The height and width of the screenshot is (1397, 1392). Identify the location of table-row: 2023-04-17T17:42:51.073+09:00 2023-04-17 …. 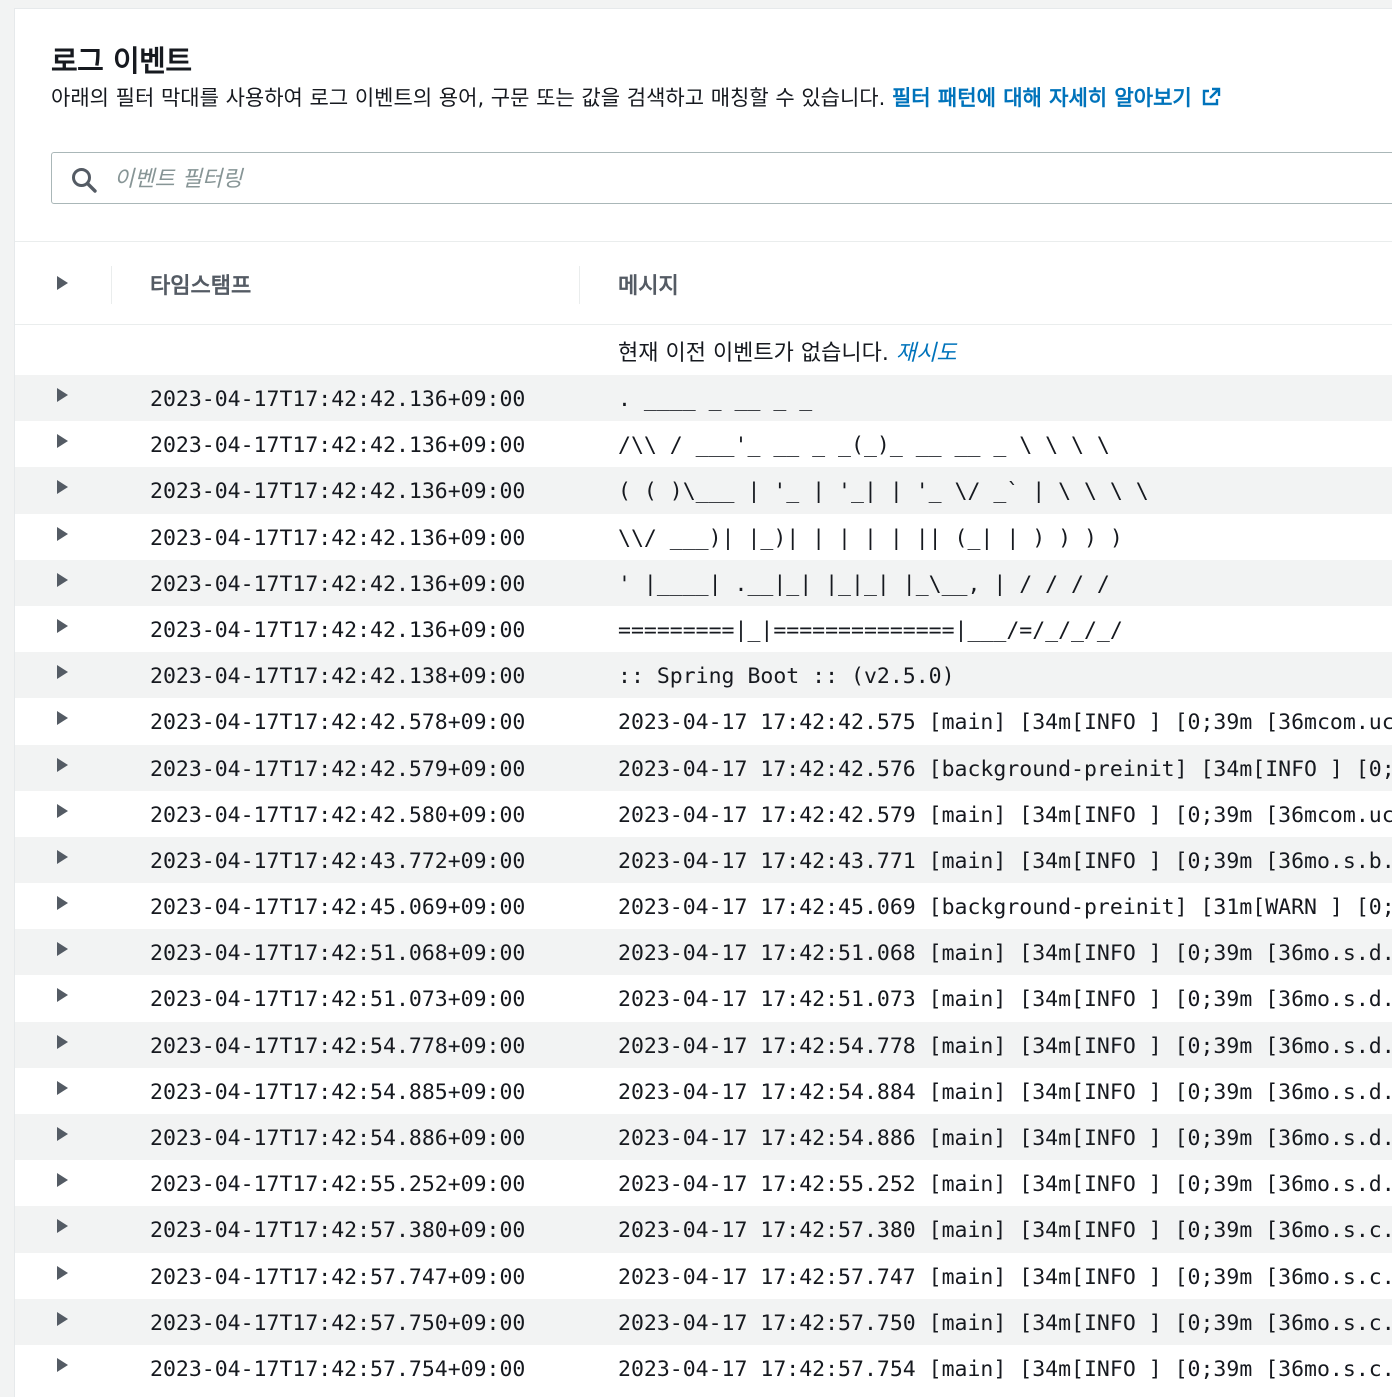
(703, 998).